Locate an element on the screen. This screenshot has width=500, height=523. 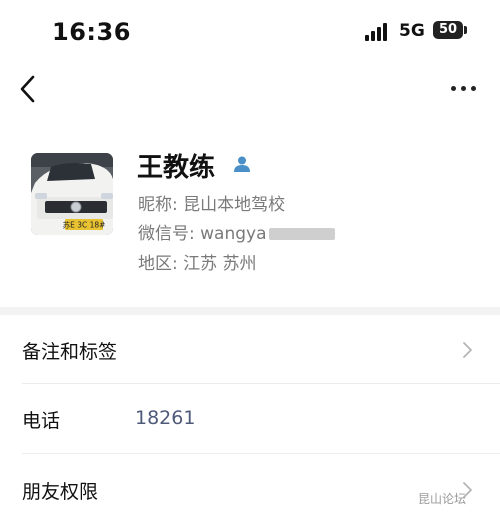
avatar: 苏E 3C 18# is located at coordinates (72, 194).